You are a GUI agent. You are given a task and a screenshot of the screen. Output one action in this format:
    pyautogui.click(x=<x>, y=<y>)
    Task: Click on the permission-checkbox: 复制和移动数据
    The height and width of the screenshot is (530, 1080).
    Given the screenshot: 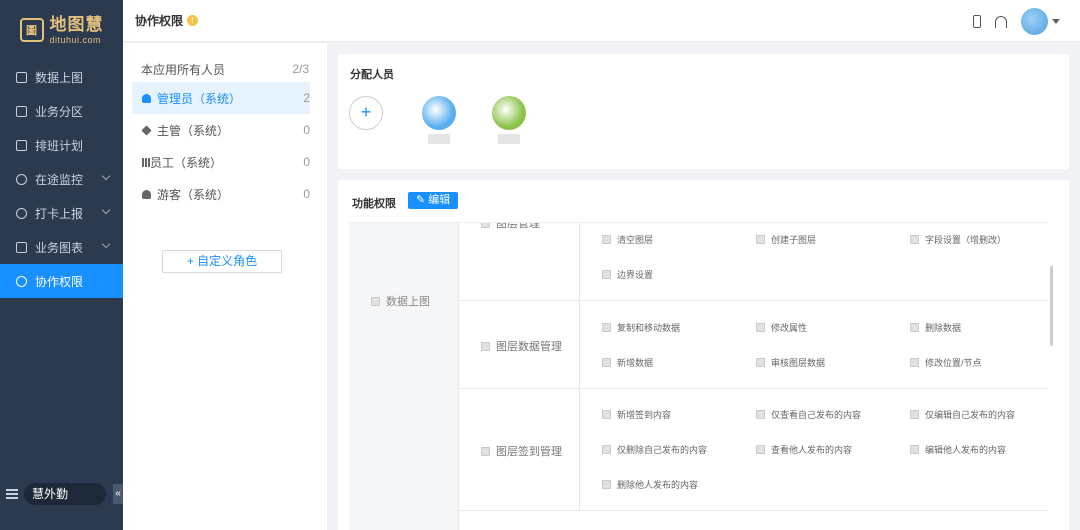 What is the action you would take?
    pyautogui.click(x=641, y=327)
    